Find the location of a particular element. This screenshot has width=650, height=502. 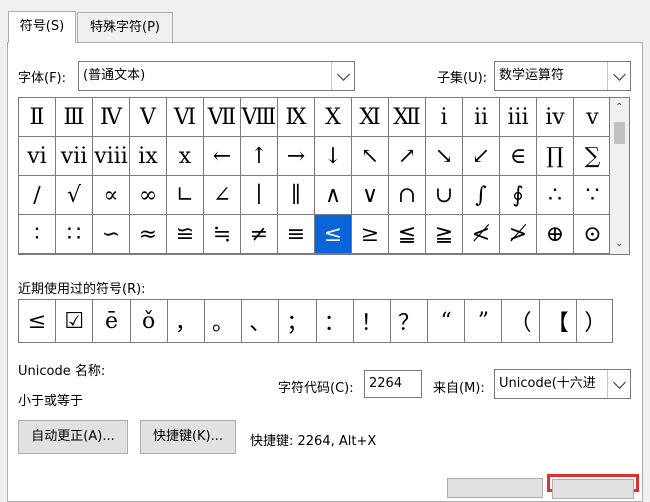

recent-symbol-cell: ！ is located at coordinates (372, 321).